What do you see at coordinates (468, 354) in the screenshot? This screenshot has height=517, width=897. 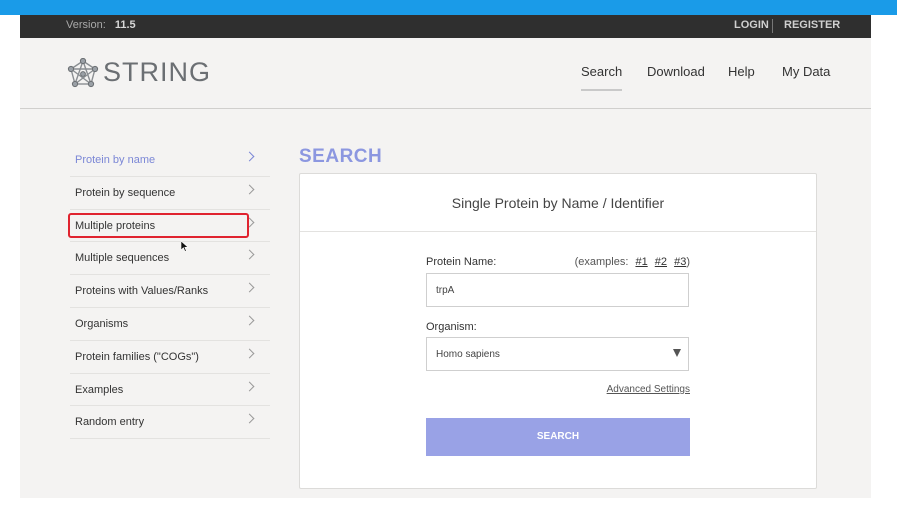 I see `organism-value: Homo sapiens` at bounding box center [468, 354].